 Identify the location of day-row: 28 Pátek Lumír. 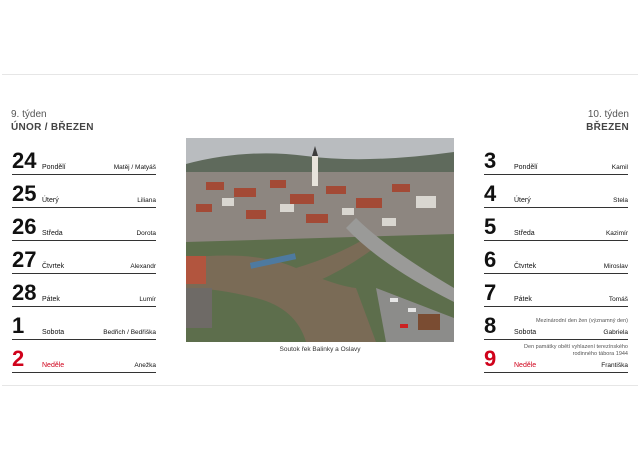
(84, 290).